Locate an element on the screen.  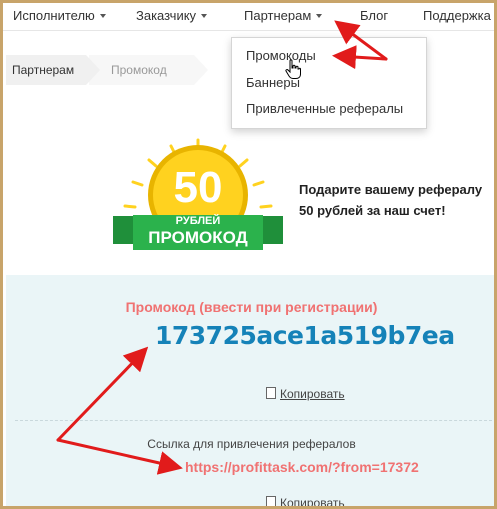
copy-referral-link-button: Копировать is located at coordinates (304, 502).